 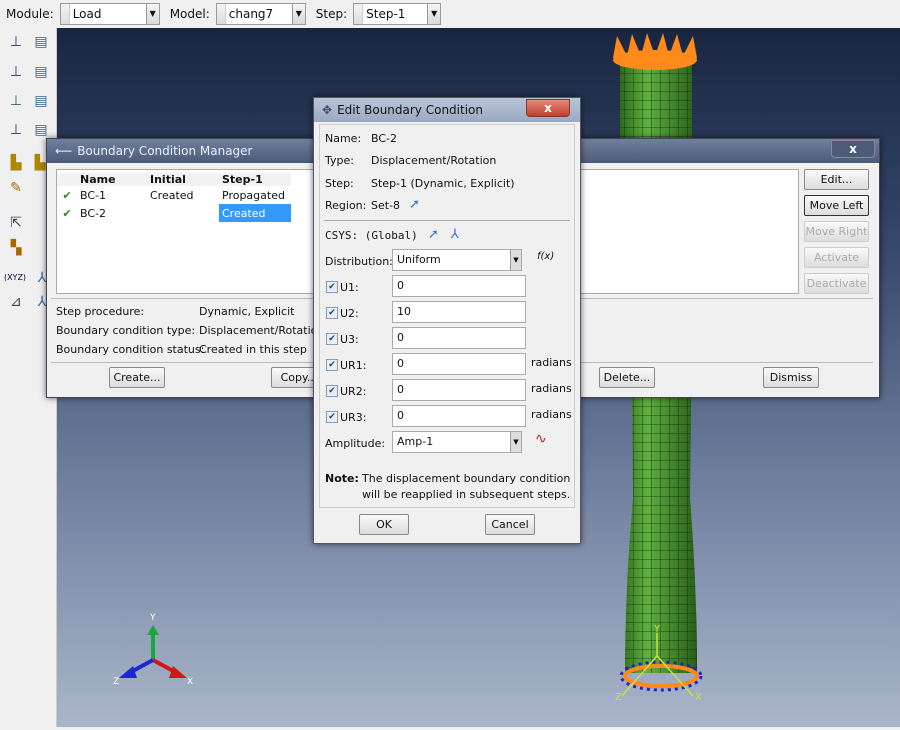 I want to click on view-triad, so click(x=153, y=651).